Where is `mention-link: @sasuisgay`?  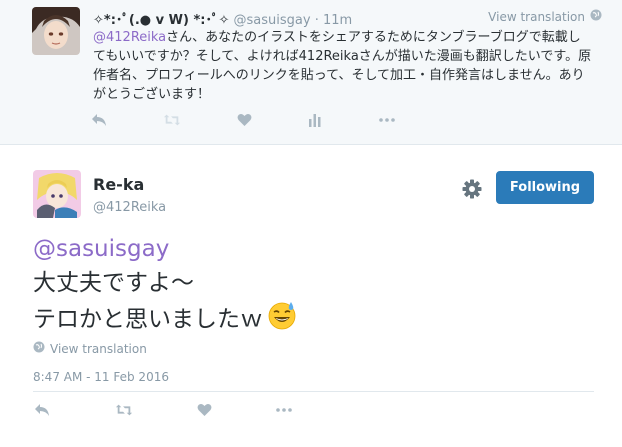
mention-link: @sasuisgay is located at coordinates (101, 249).